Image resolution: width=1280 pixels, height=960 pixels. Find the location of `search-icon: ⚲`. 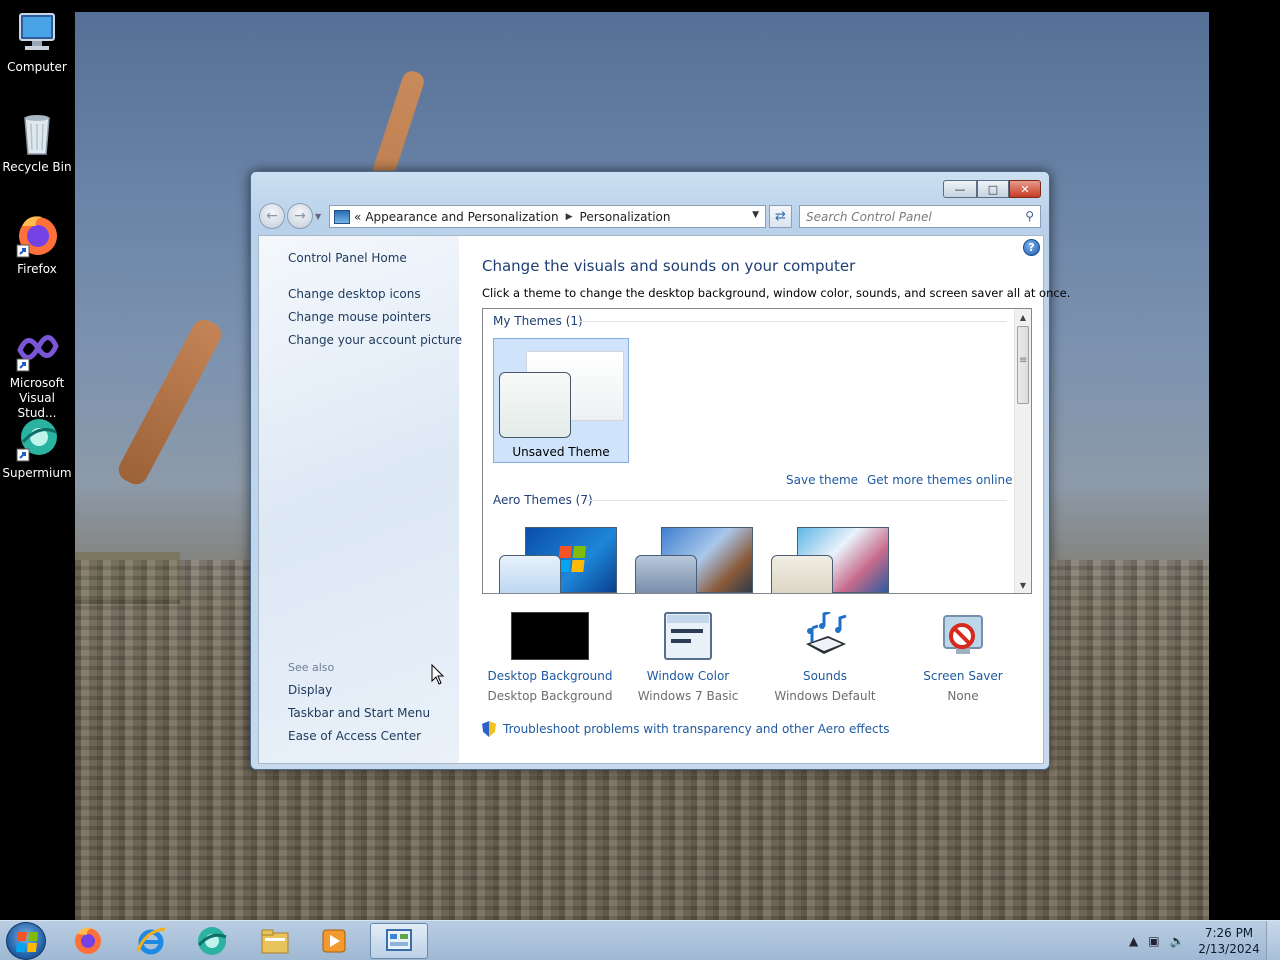

search-icon: ⚲ is located at coordinates (1029, 216).